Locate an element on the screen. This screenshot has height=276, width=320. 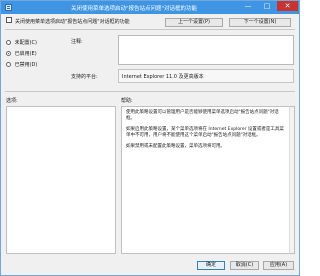
setting-name: 关闭使用菜单选项启动"报告站点问题"对话框的功能 is located at coordinates (72, 22).